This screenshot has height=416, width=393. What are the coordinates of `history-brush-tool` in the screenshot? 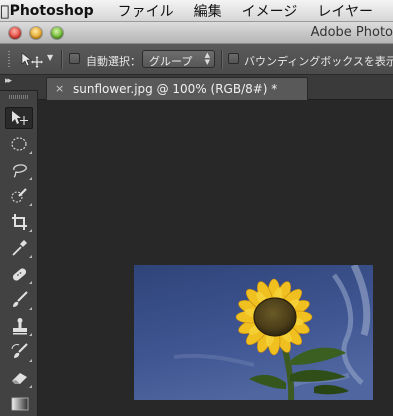 It's located at (19, 352).